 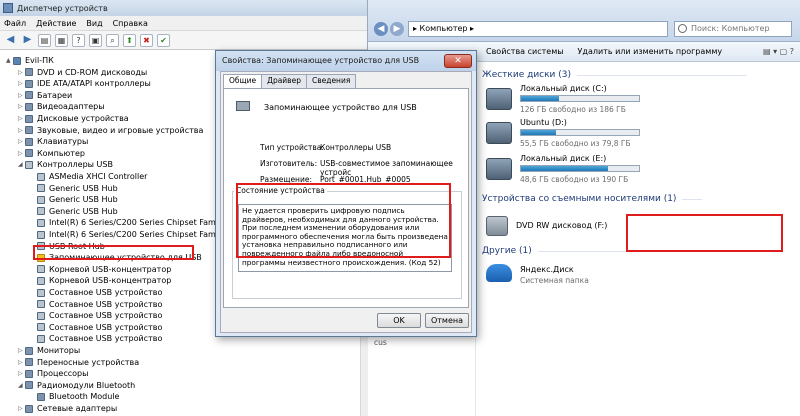 What do you see at coordinates (63, 142) in the screenshot?
I see `tree-item-label: Клавиатуры` at bounding box center [63, 142].